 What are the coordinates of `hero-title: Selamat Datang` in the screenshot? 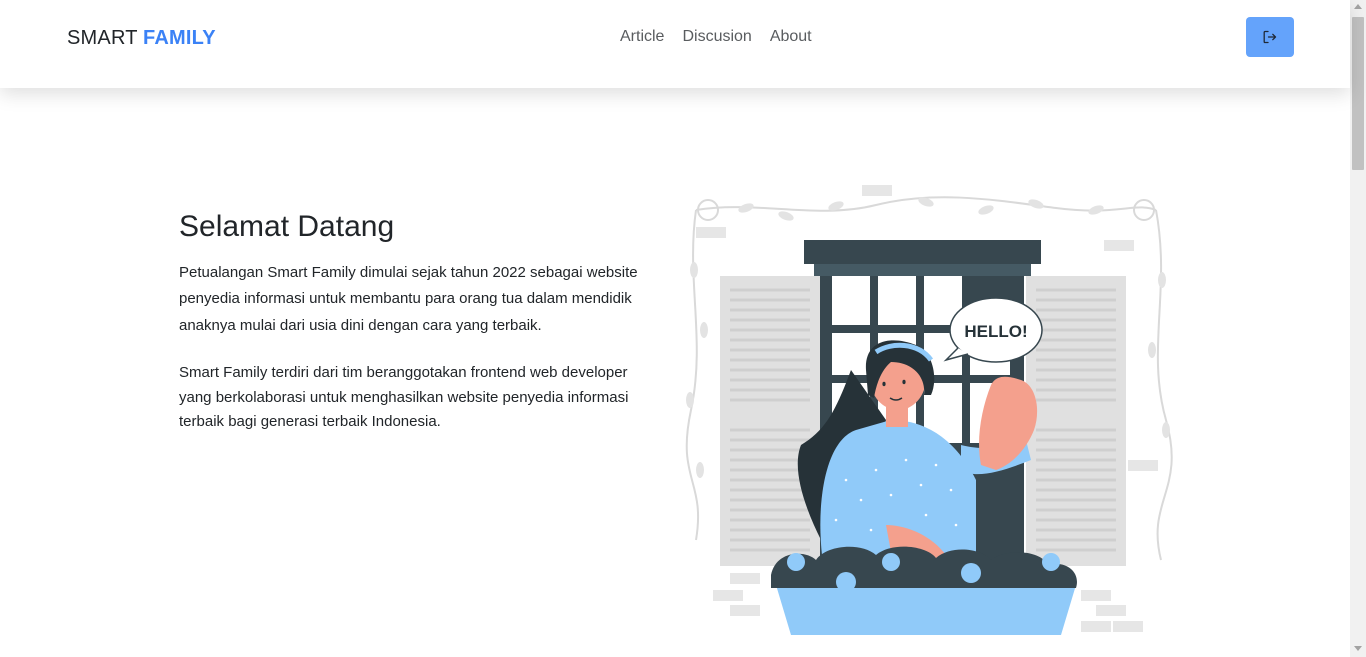 It's located at (287, 226).